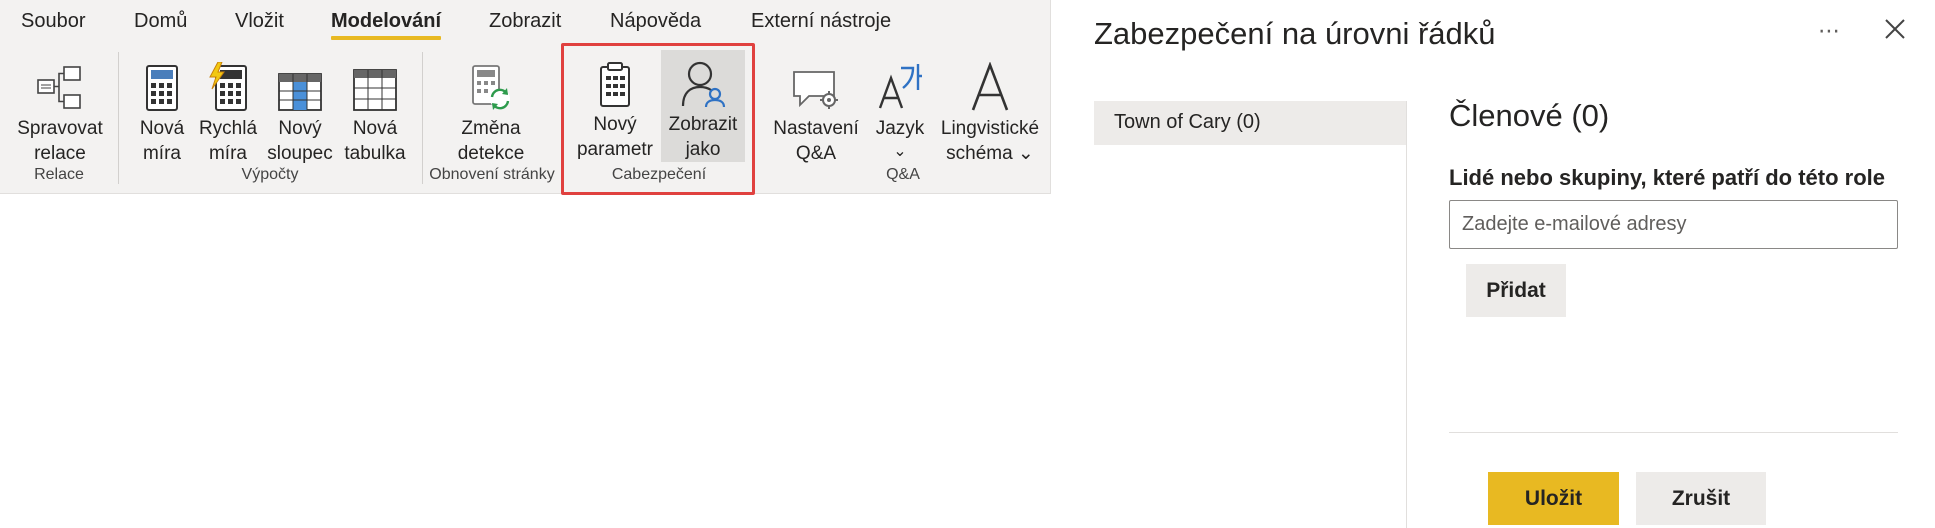  What do you see at coordinates (300, 83) in the screenshot?
I see `new-column-icon` at bounding box center [300, 83].